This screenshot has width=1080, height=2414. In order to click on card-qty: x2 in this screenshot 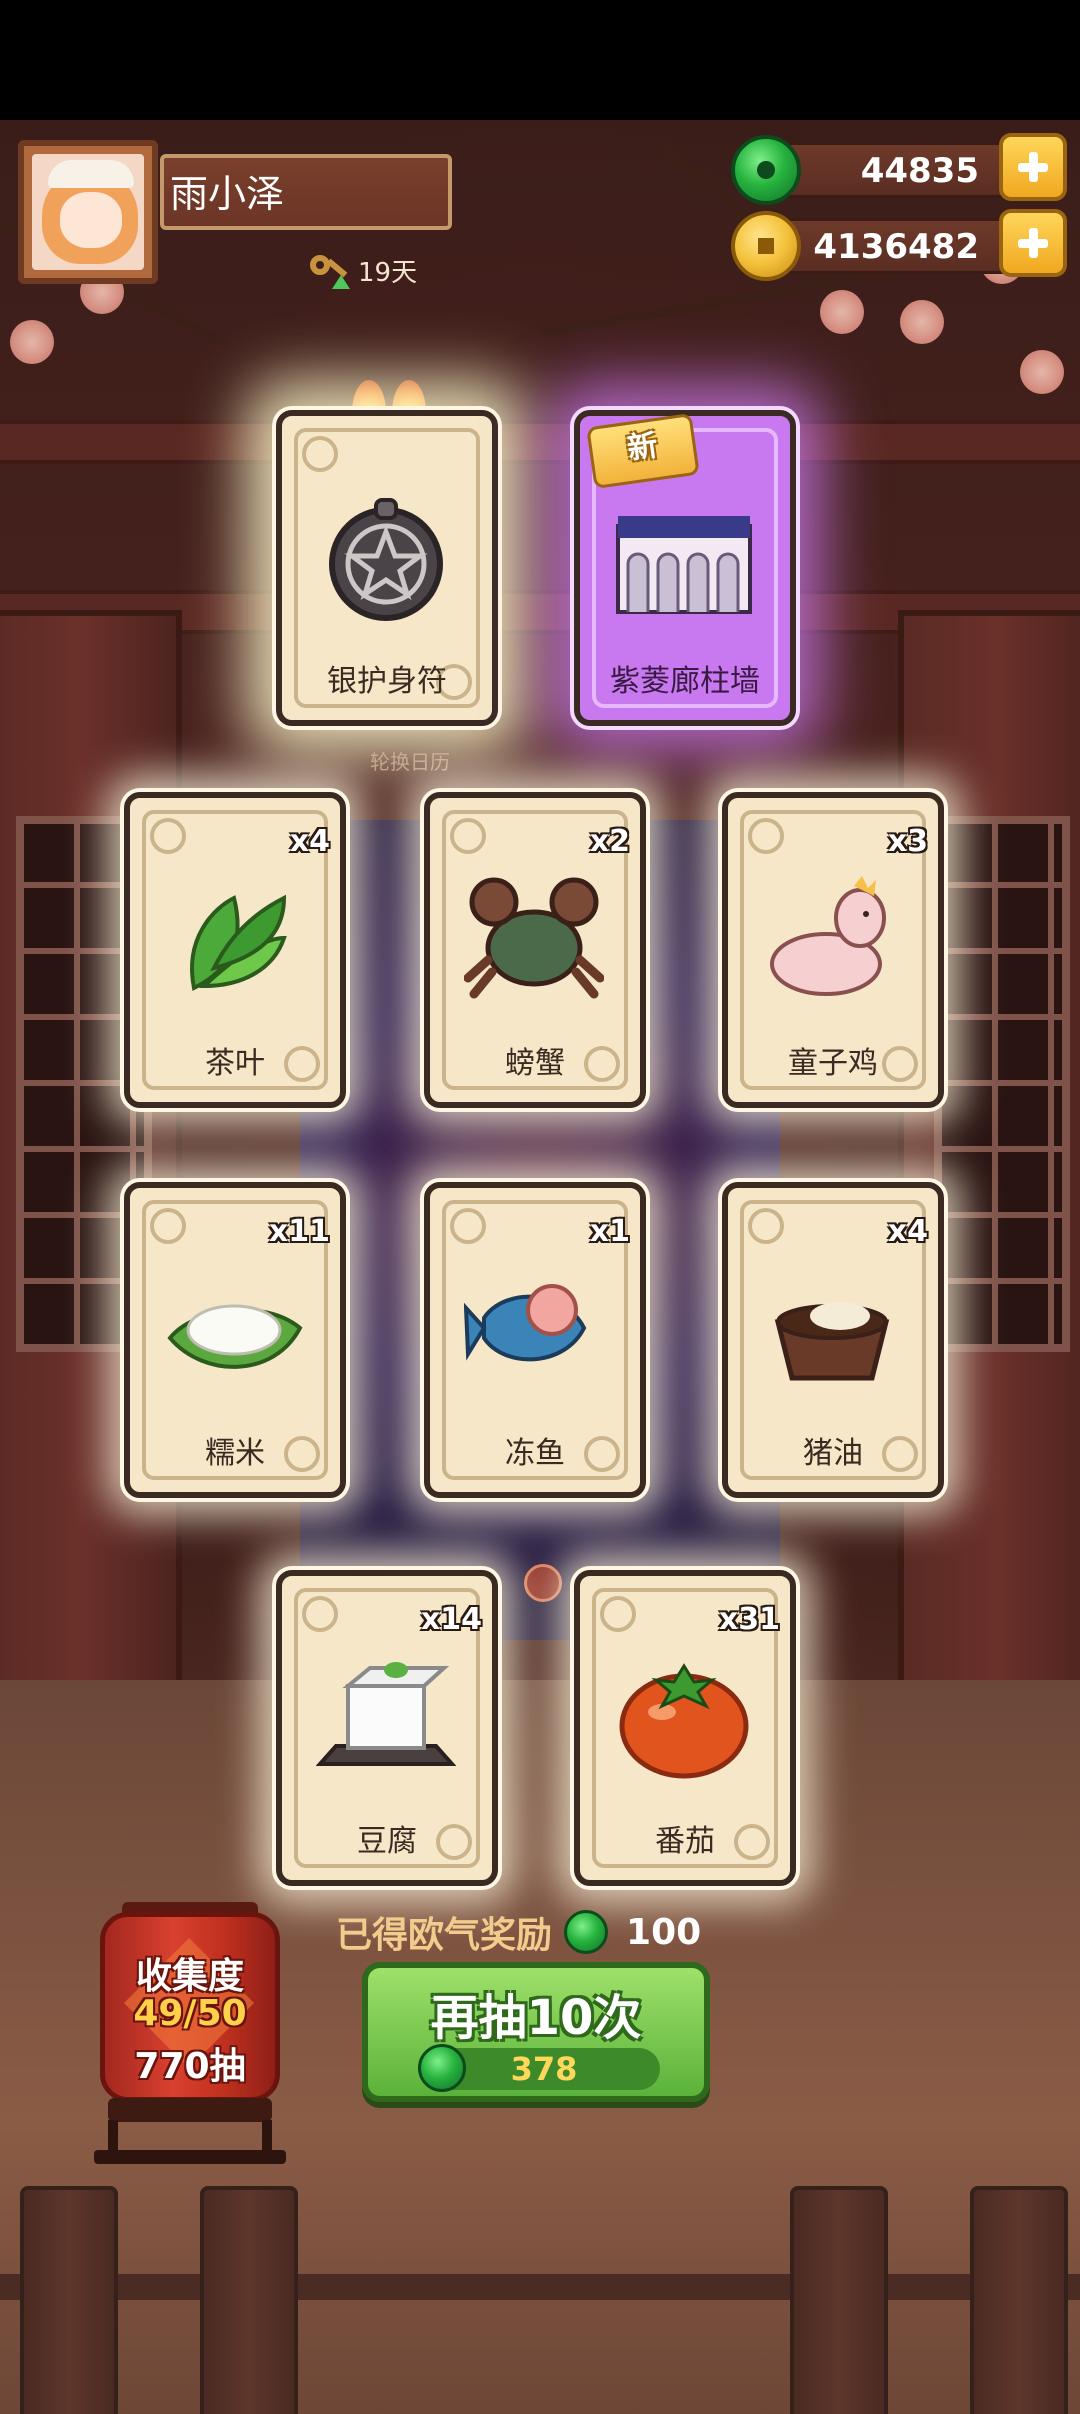, I will do `click(609, 841)`.